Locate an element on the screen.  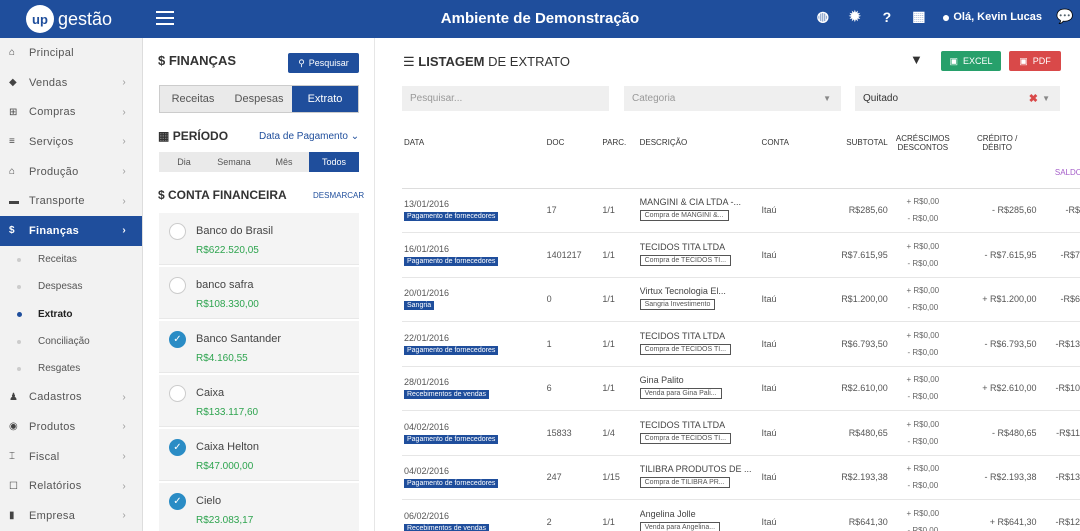
category-select: Categoria ▼ is located at coordinates (732, 98).